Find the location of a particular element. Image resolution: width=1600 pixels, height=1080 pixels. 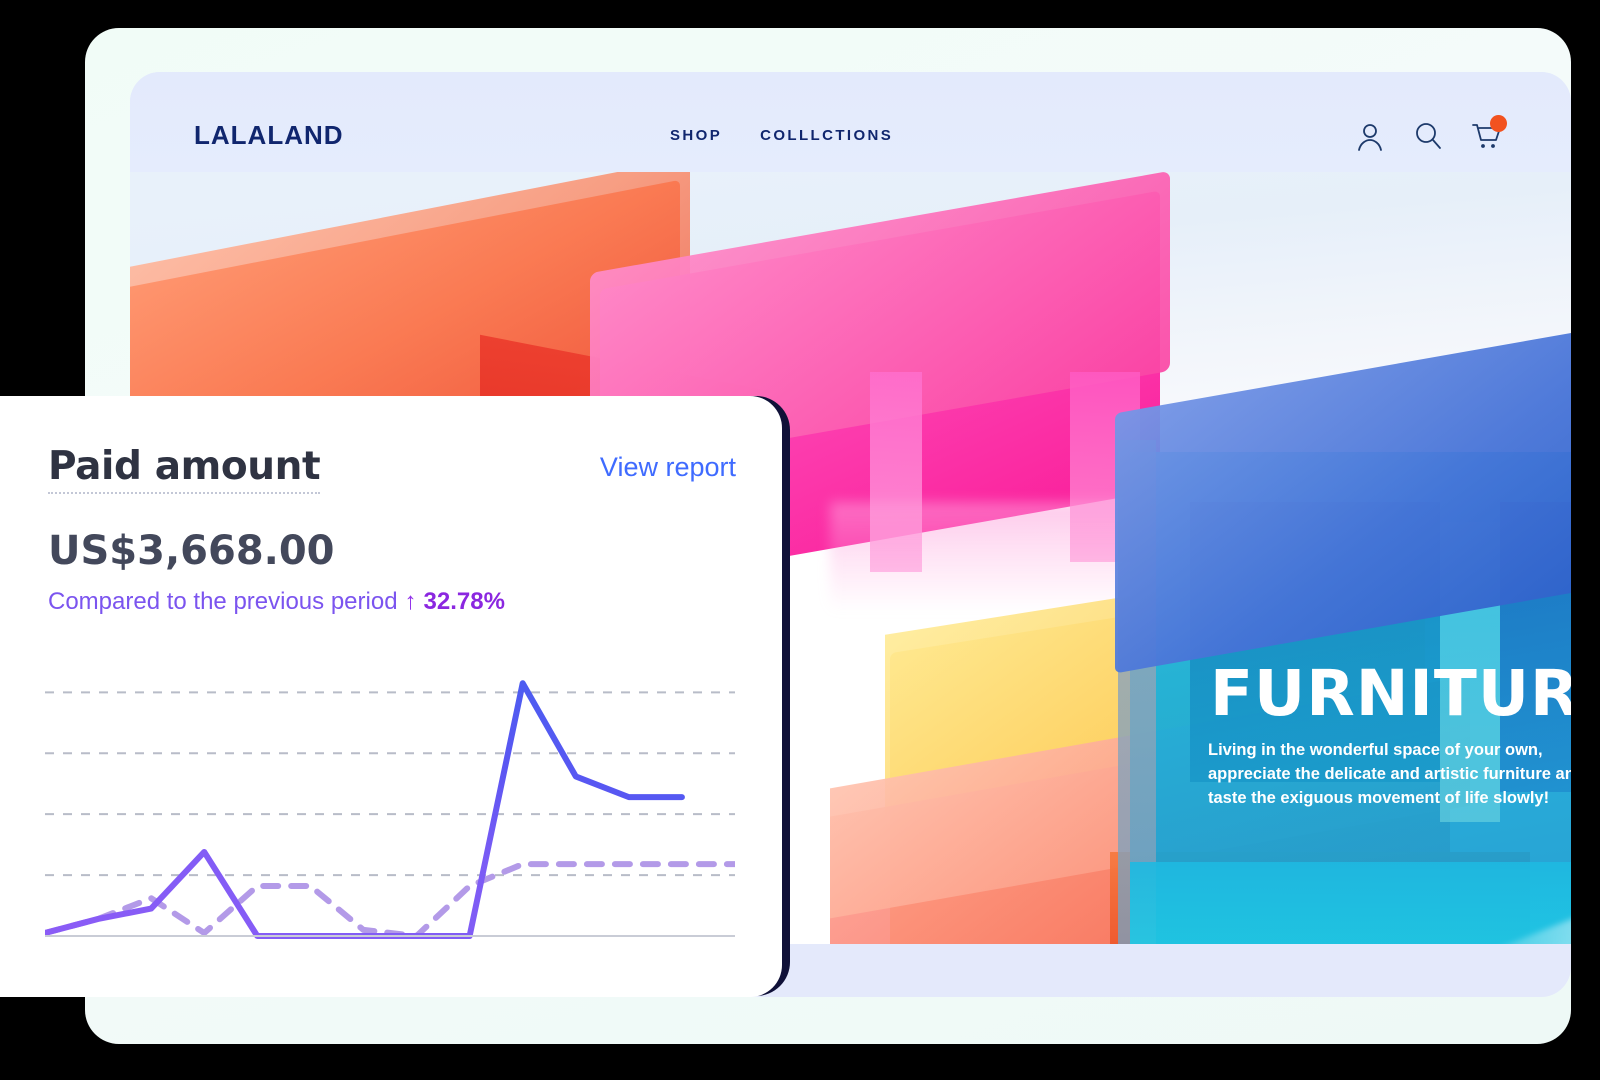

paid-amount-value: US$3,668.00 is located at coordinates (191, 551).